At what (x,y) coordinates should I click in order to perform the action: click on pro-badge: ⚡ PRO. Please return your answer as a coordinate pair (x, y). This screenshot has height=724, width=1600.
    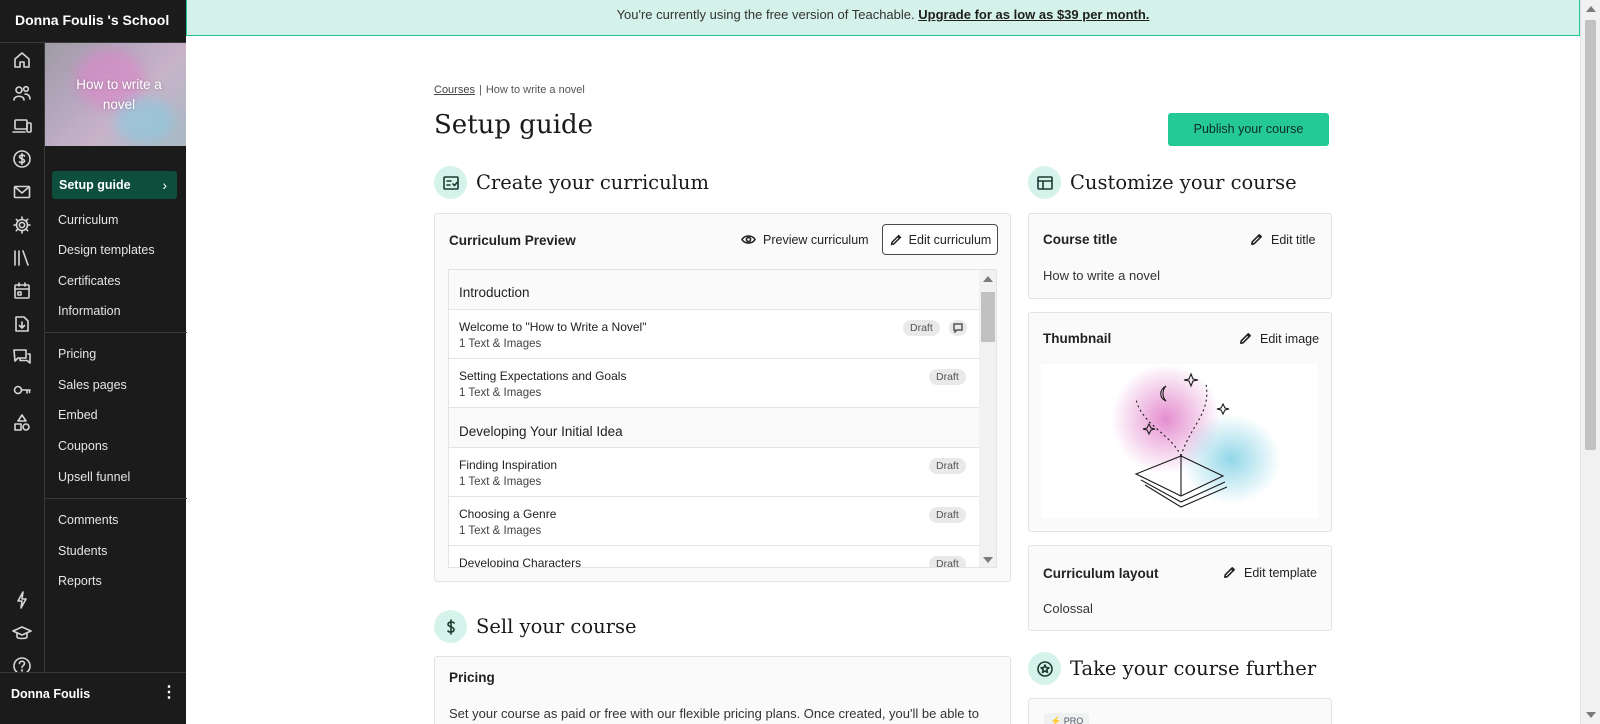
    Looking at the image, I should click on (1067, 718).